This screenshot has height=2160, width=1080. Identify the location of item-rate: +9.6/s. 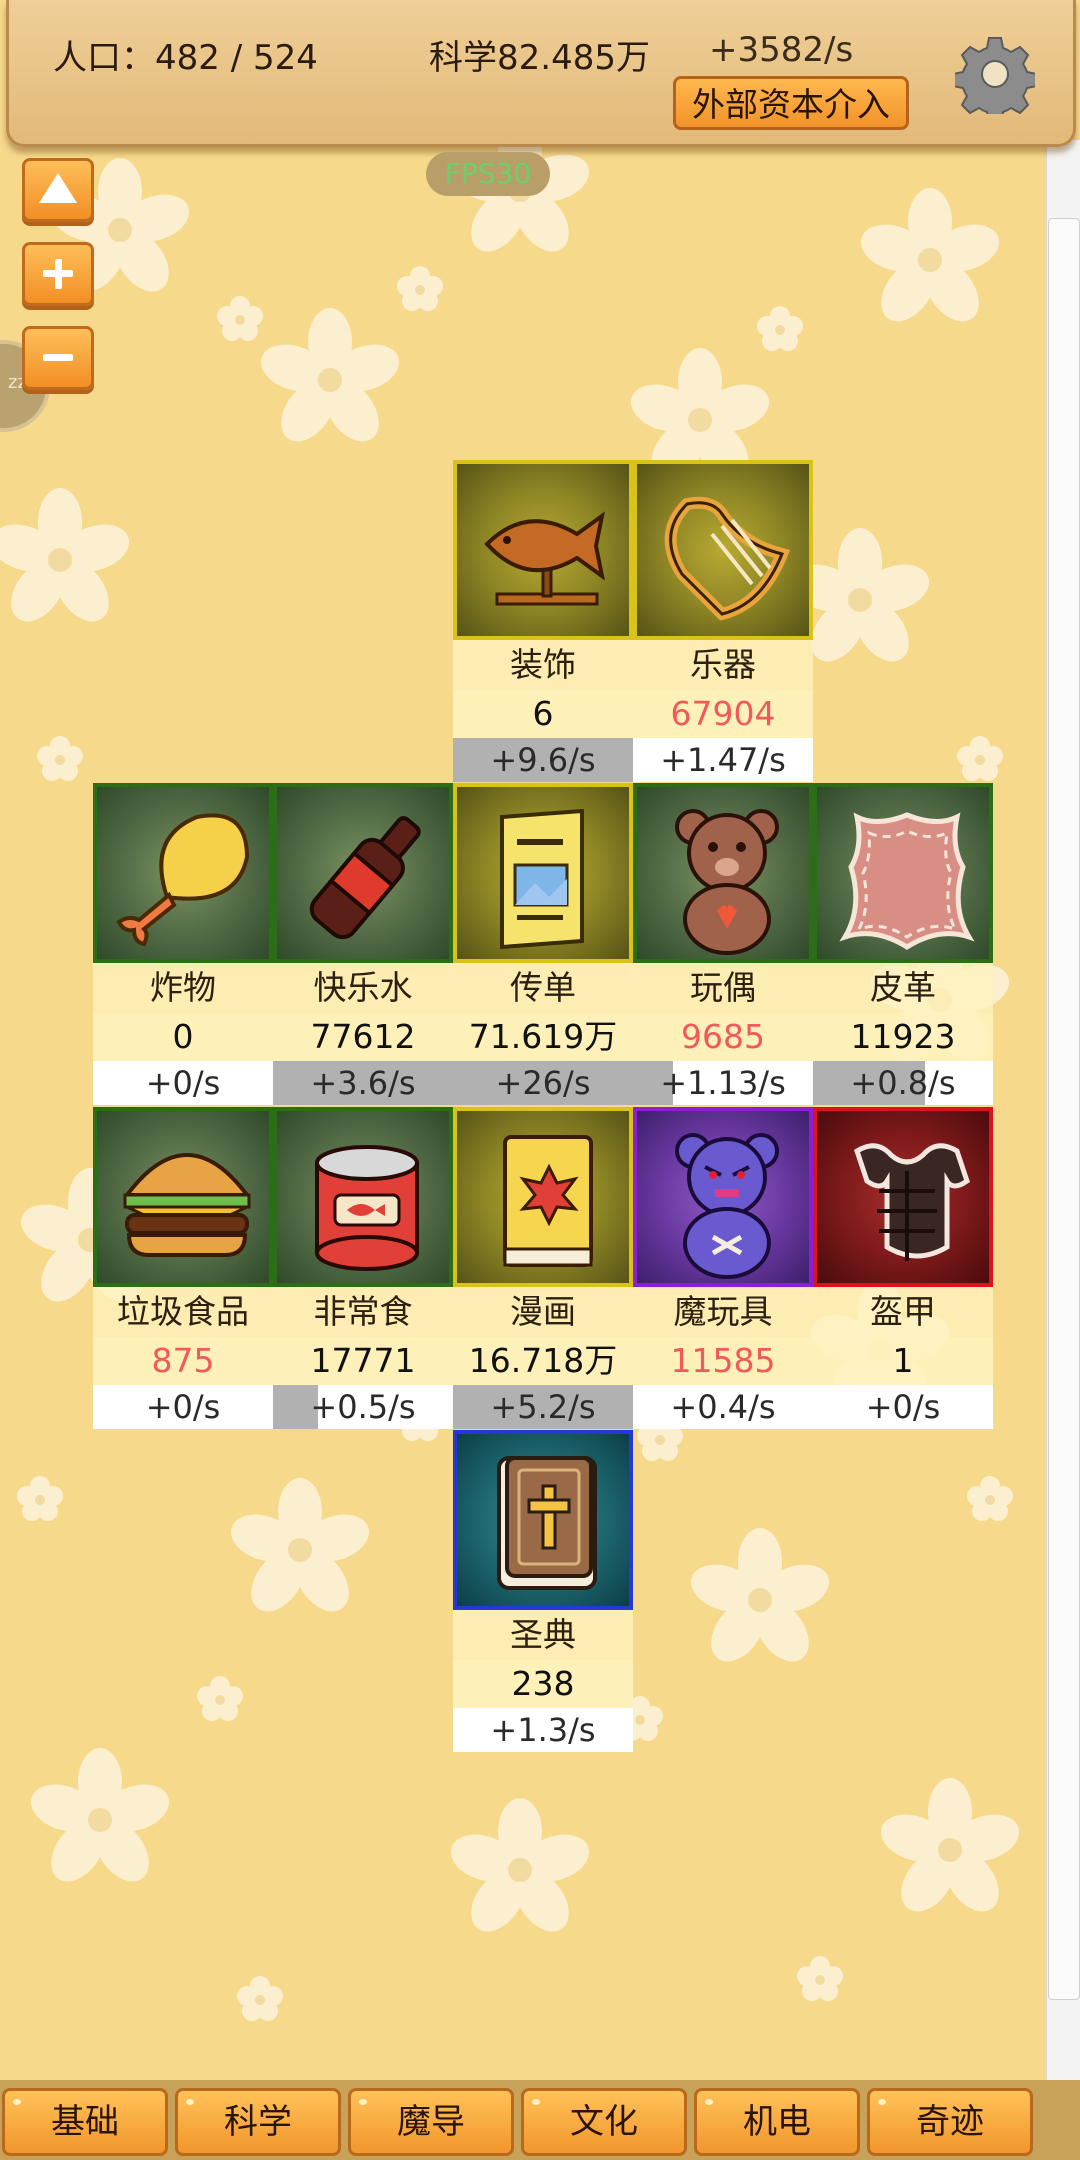
(543, 760).